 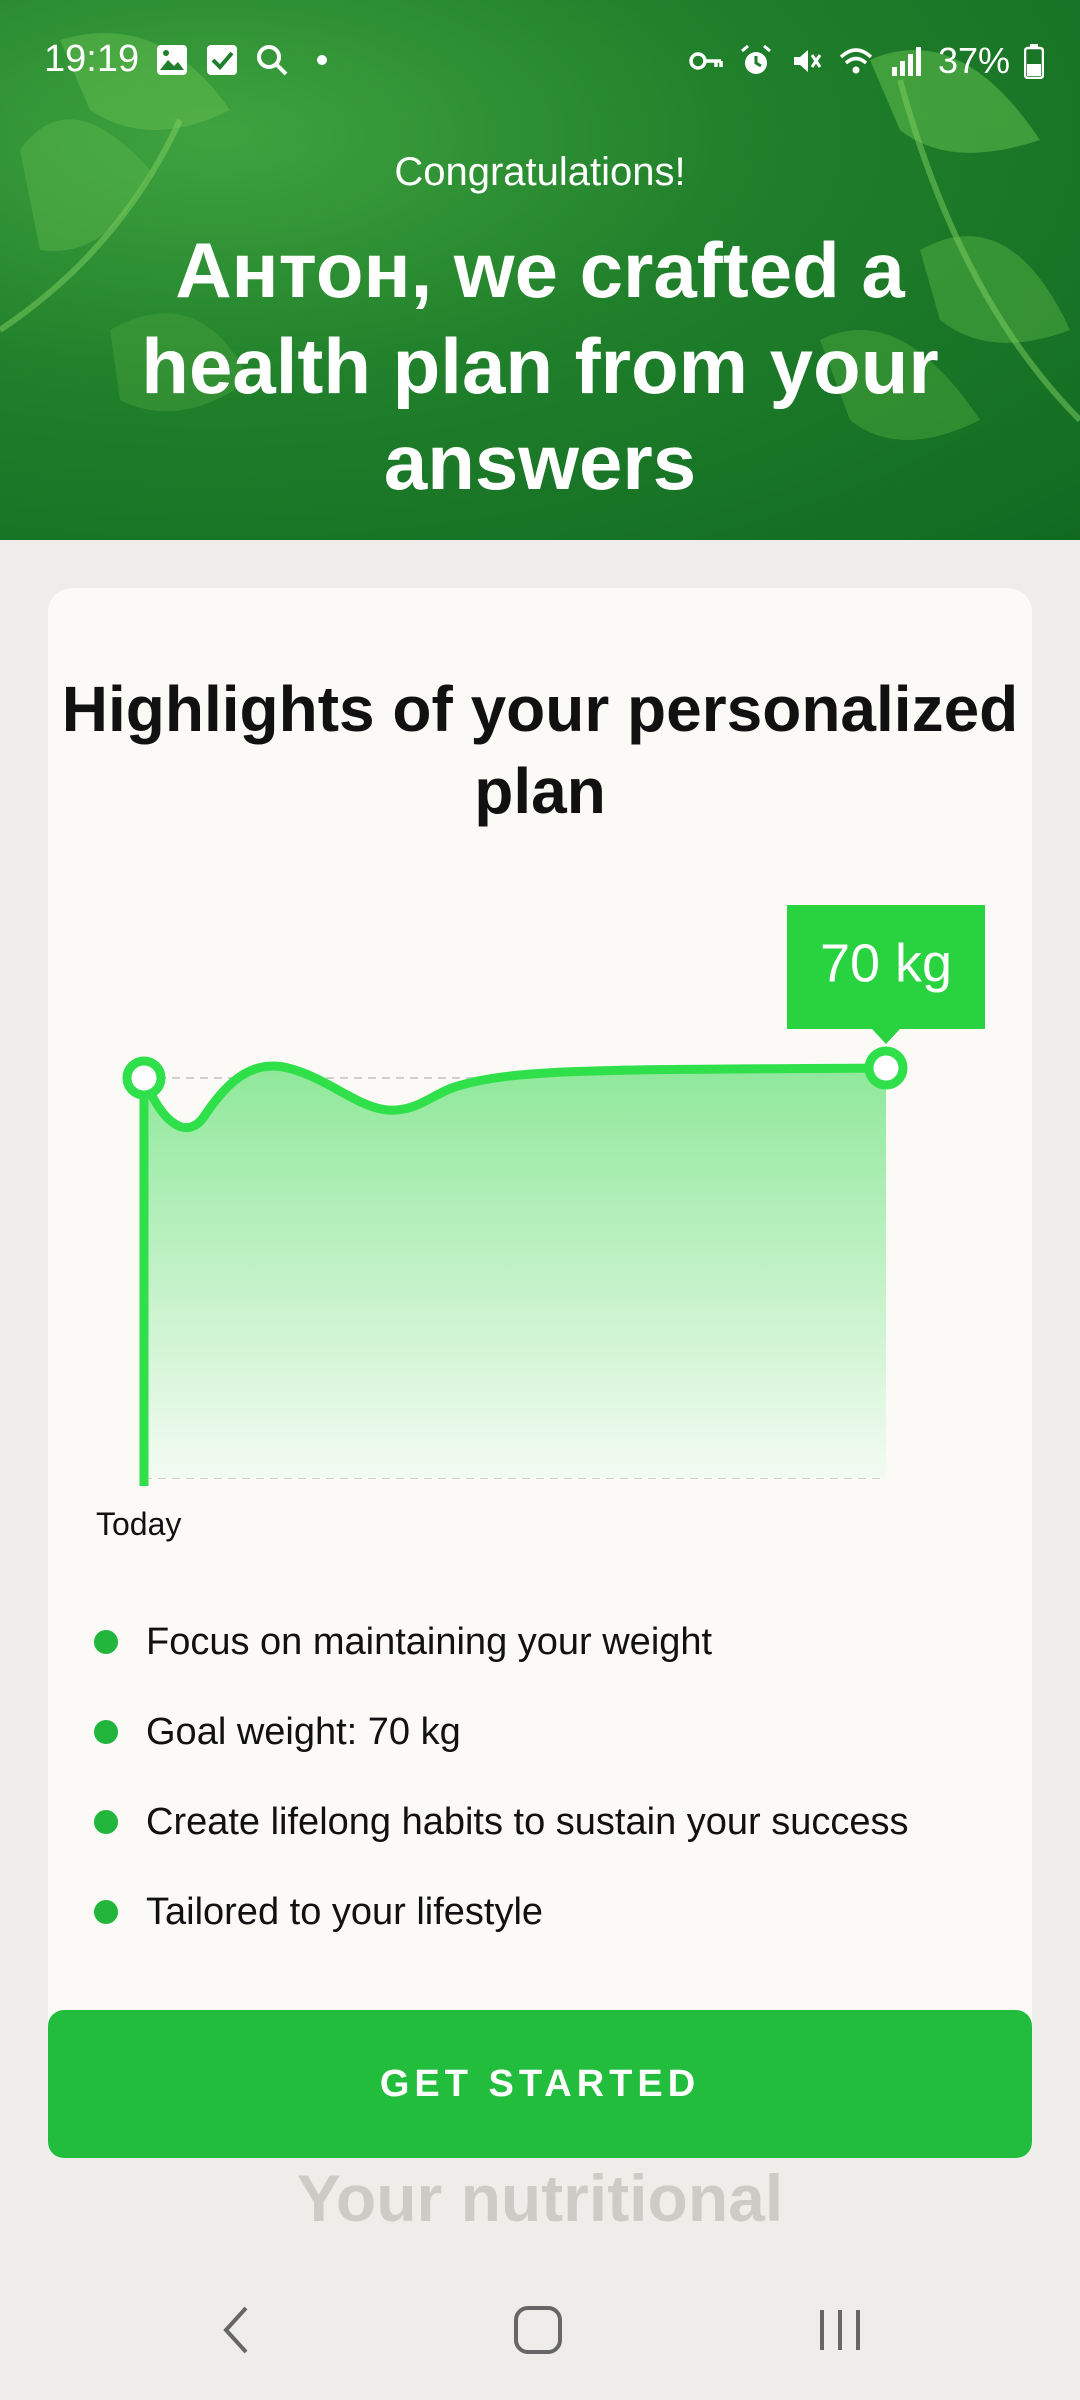 I want to click on key-icon, so click(x=706, y=61).